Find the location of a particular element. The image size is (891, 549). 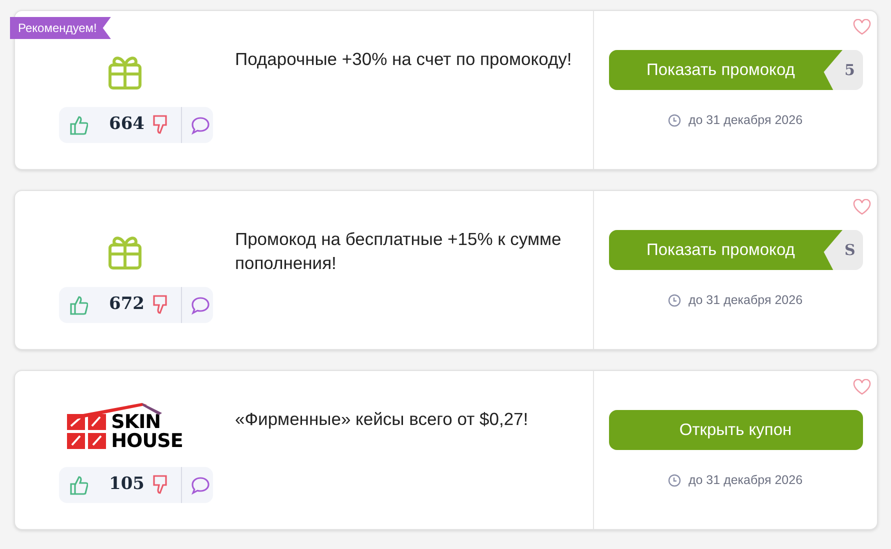

code-peek: 5 is located at coordinates (849, 70).